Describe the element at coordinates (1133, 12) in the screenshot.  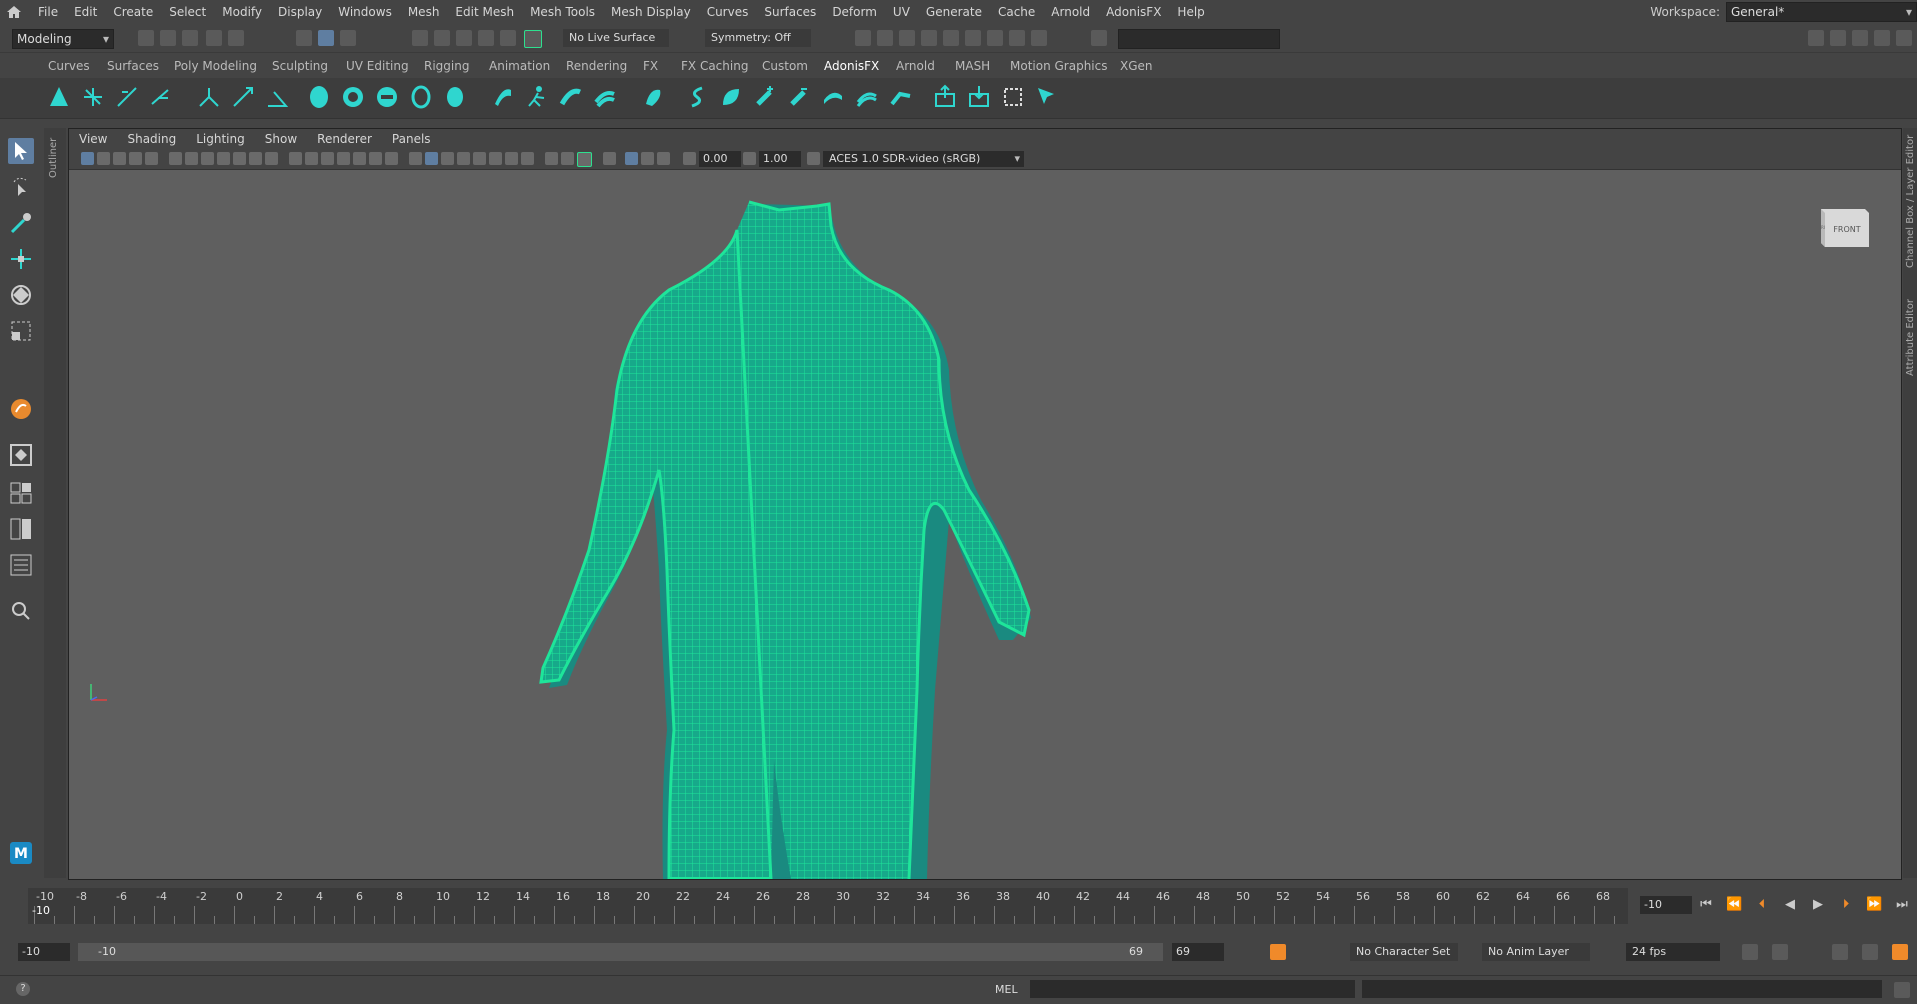
I see `menu-adonisfx: AdonisFX` at that location.